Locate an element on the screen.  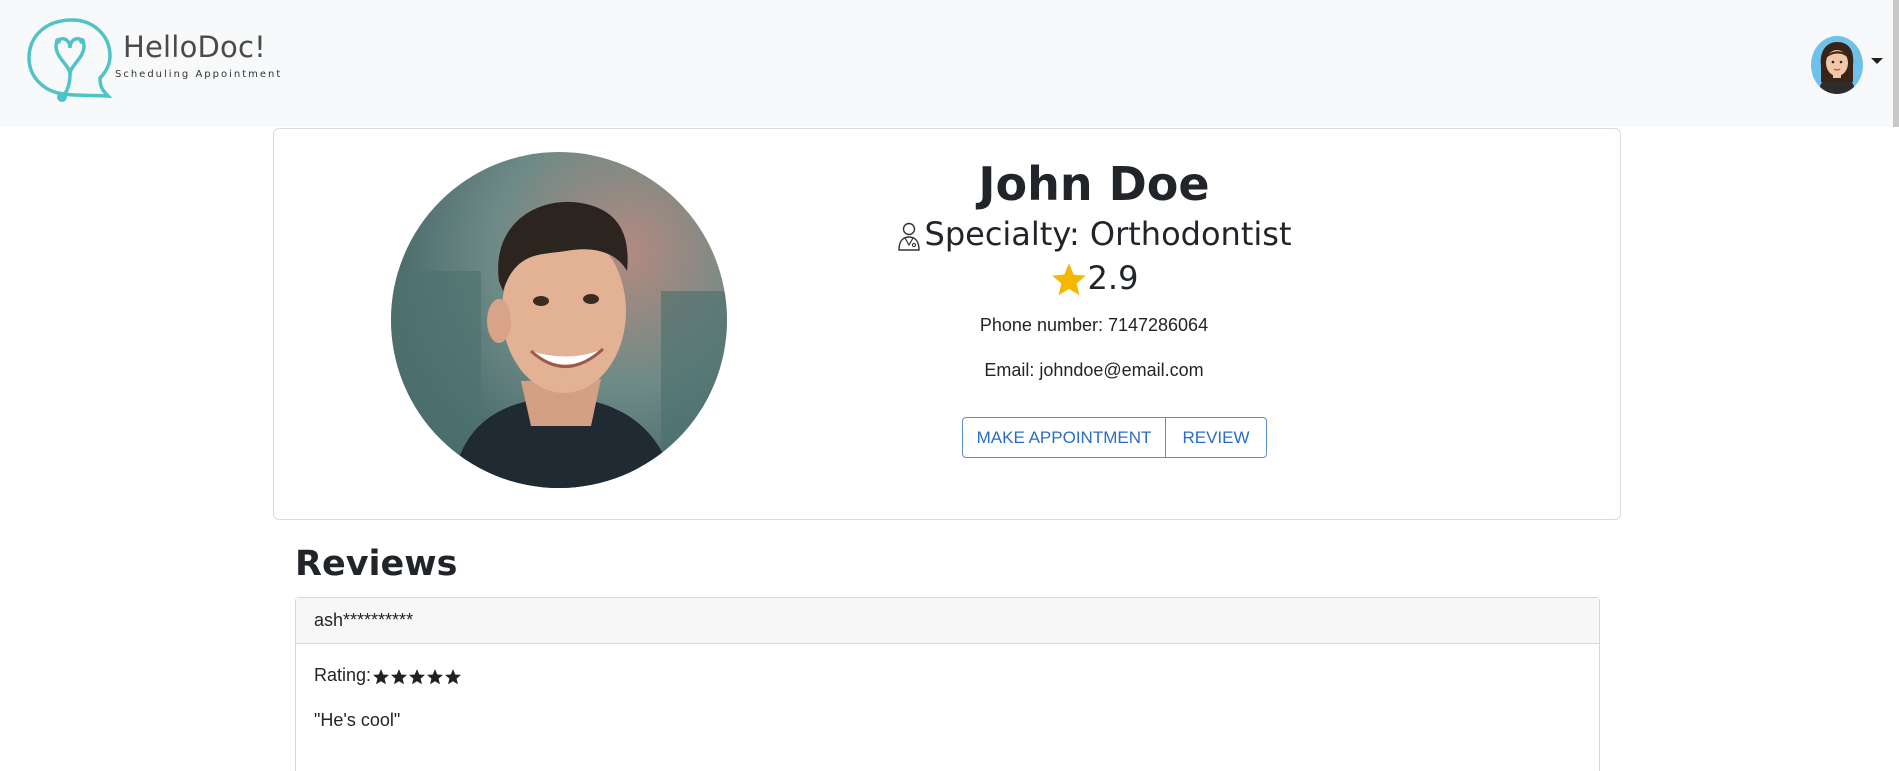
doctor-rating: 2.9 is located at coordinates (1094, 279).